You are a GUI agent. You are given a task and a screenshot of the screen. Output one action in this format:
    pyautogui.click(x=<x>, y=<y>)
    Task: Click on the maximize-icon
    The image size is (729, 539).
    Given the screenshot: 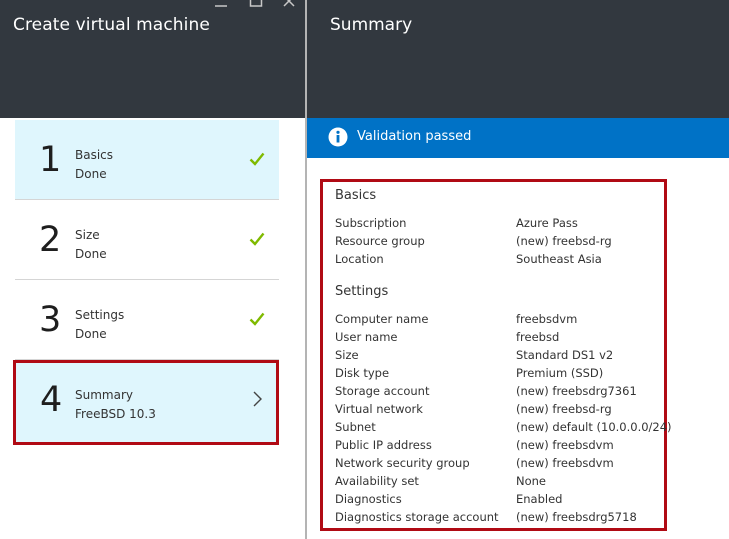 What is the action you would take?
    pyautogui.click(x=256, y=4)
    